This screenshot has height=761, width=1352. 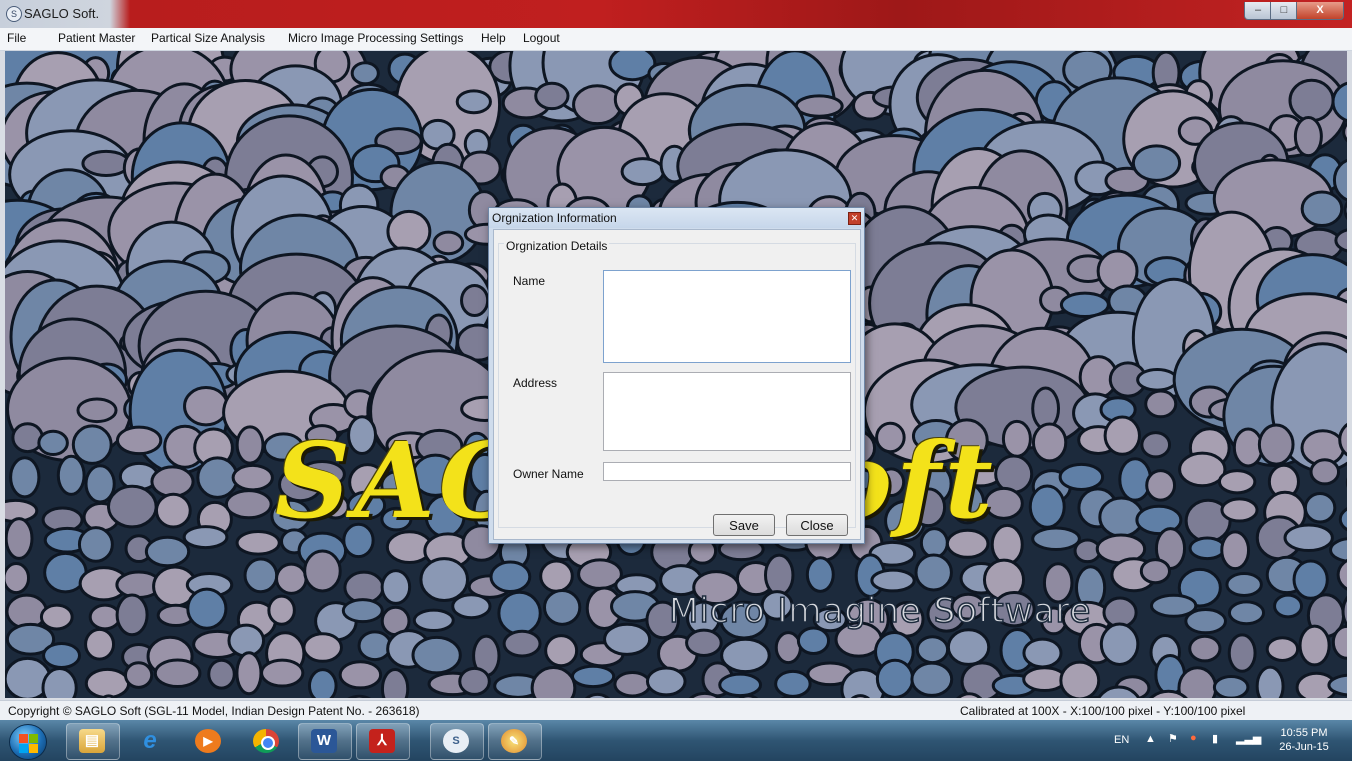 What do you see at coordinates (441, 38) in the screenshot?
I see `menu-settings: Settings` at bounding box center [441, 38].